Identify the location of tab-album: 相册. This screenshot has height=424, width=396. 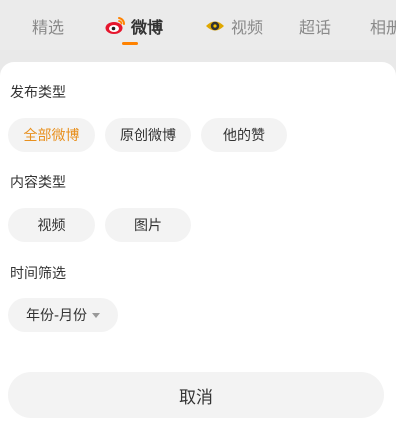
(383, 26).